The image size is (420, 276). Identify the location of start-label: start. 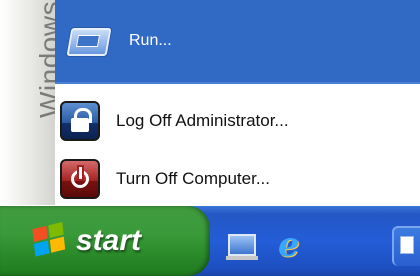
(109, 240).